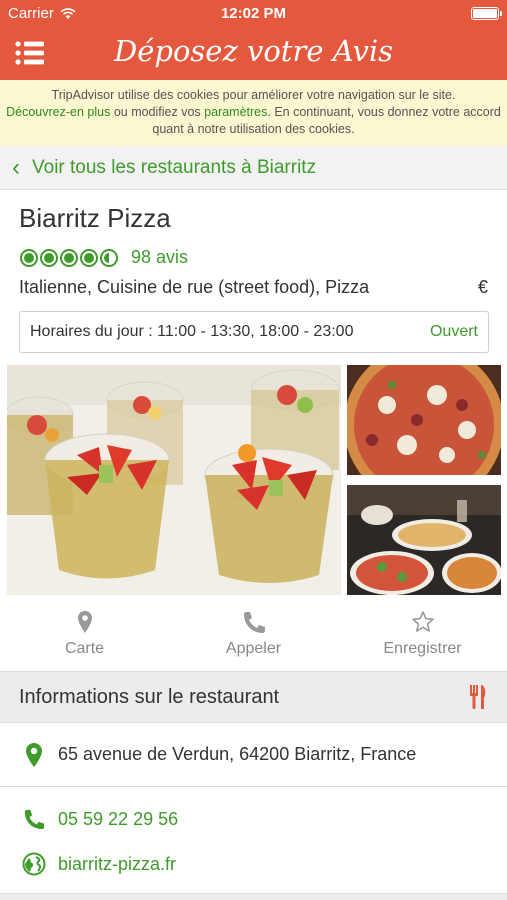  I want to click on page-title: Déposez votre Avis, so click(253, 51).